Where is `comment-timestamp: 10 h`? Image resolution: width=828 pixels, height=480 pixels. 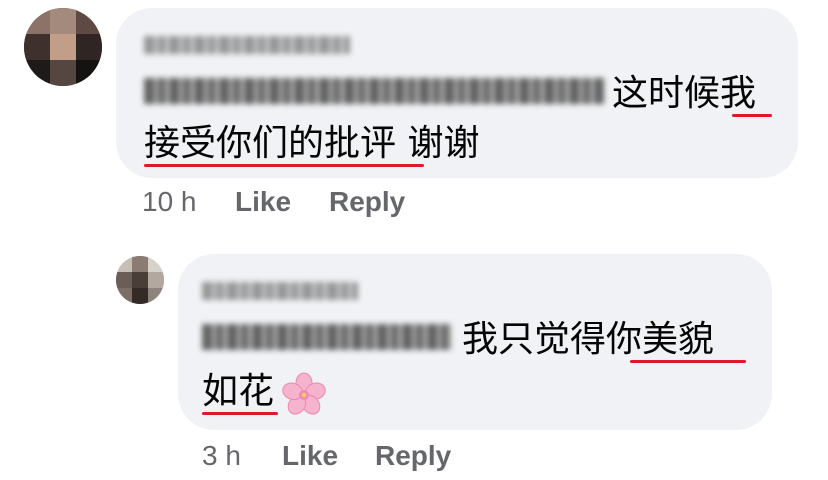 comment-timestamp: 10 h is located at coordinates (169, 202).